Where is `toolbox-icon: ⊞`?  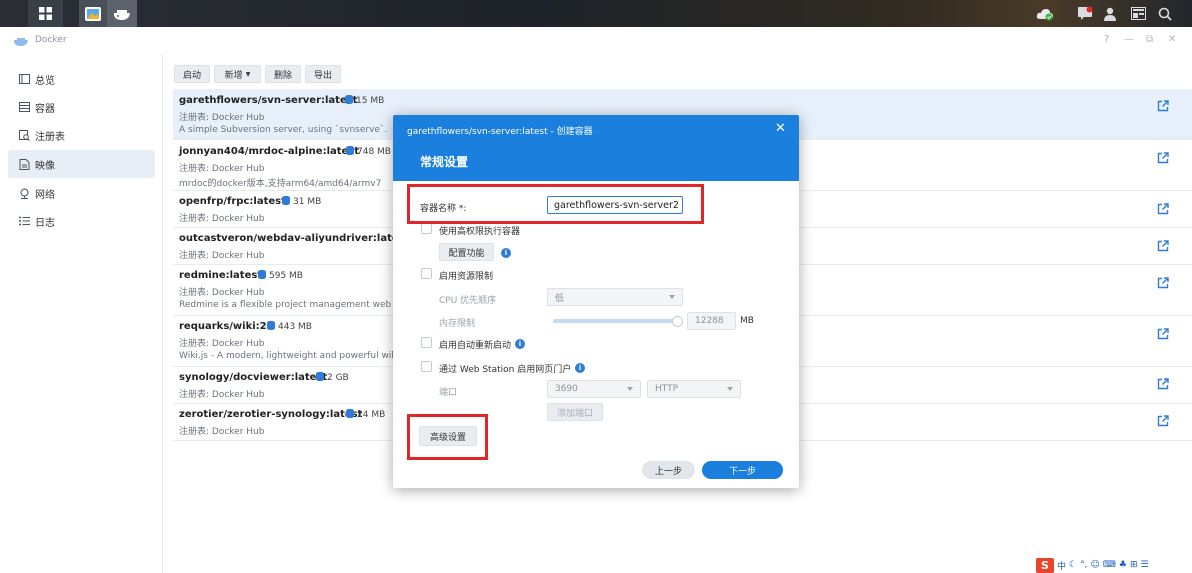
toolbox-icon: ⊞ is located at coordinates (1133, 565).